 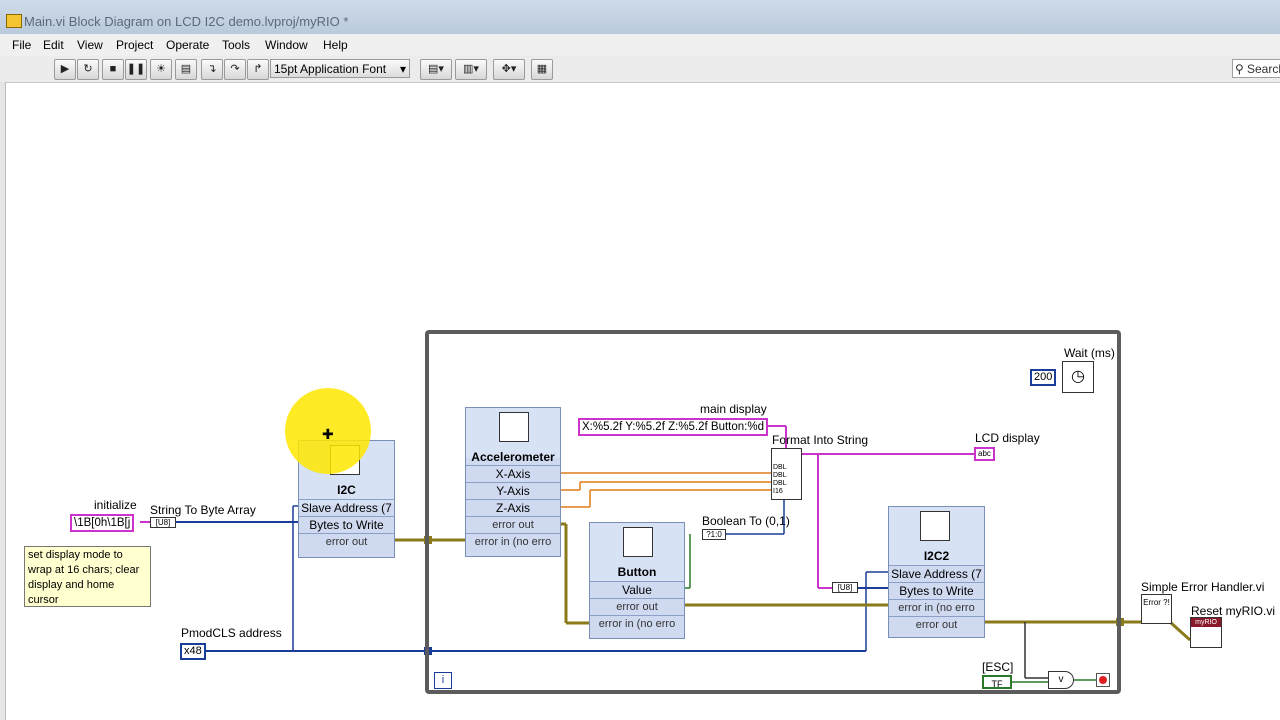 I want to click on boolean-to-node: ?1:0, so click(x=714, y=534).